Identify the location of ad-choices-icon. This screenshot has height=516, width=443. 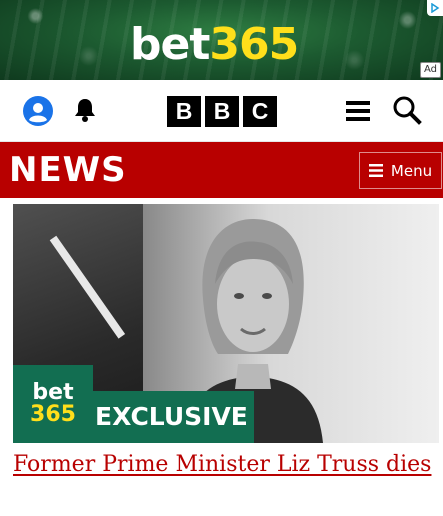
(435, 8).